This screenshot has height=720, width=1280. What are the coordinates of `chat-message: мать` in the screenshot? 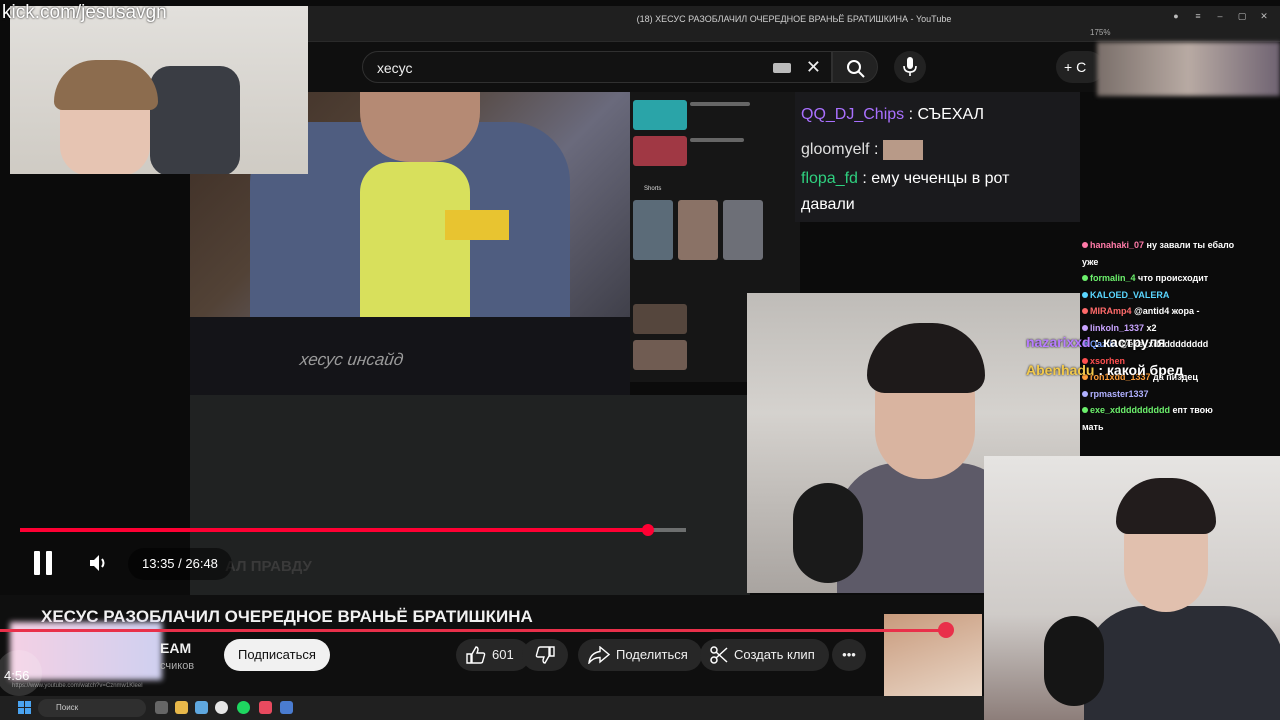 It's located at (1093, 427).